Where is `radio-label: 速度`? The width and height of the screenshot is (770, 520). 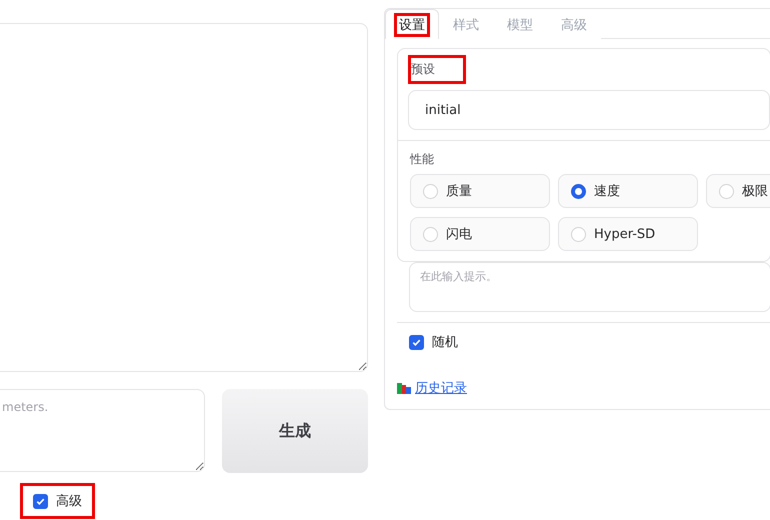 radio-label: 速度 is located at coordinates (607, 191).